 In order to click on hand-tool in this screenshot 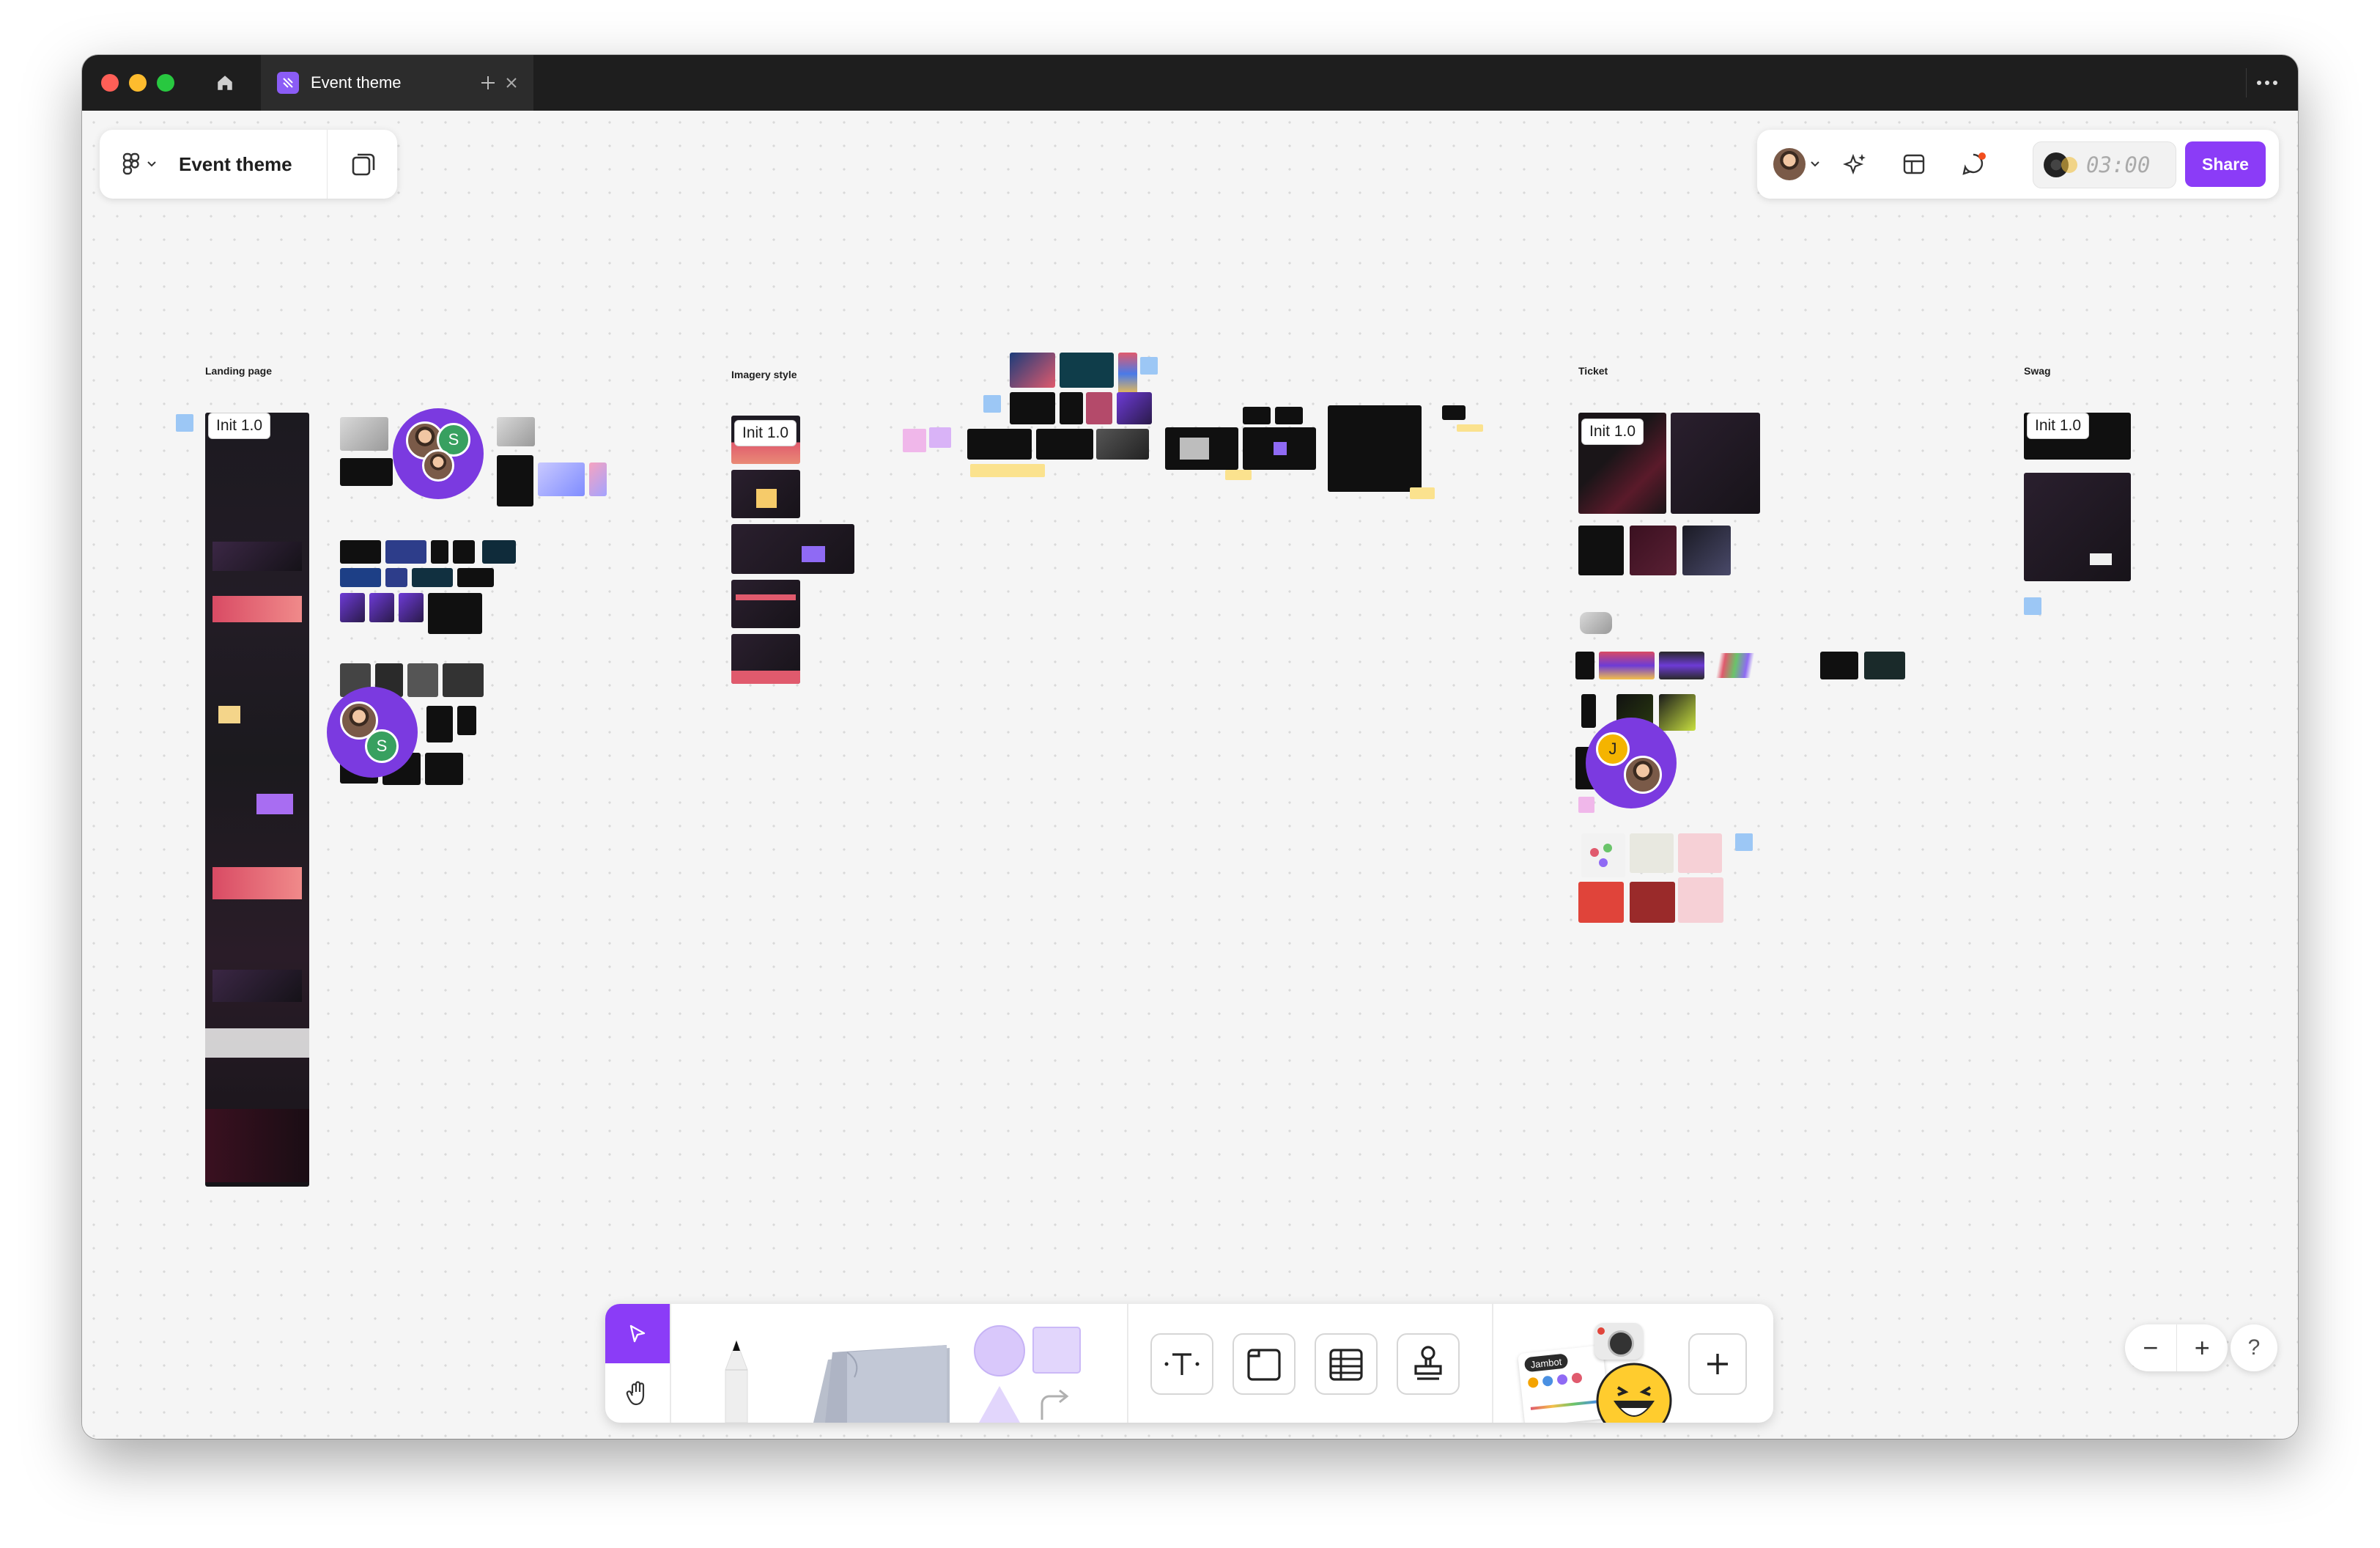, I will do `click(637, 1393)`.